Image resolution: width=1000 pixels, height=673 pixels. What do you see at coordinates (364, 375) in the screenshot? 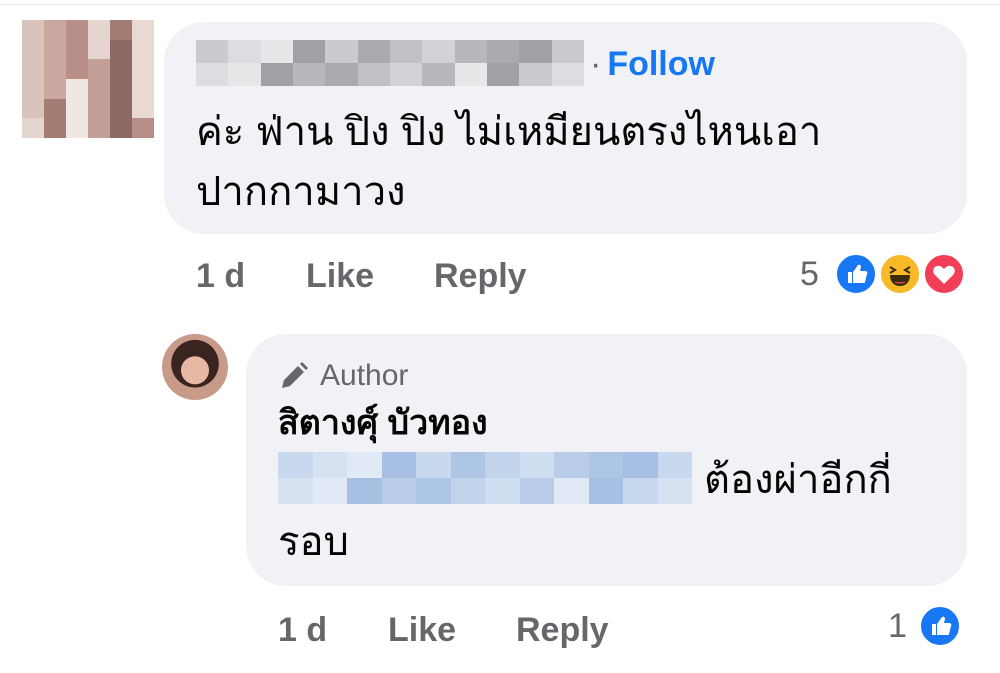
I see `author-badge-label: Author` at bounding box center [364, 375].